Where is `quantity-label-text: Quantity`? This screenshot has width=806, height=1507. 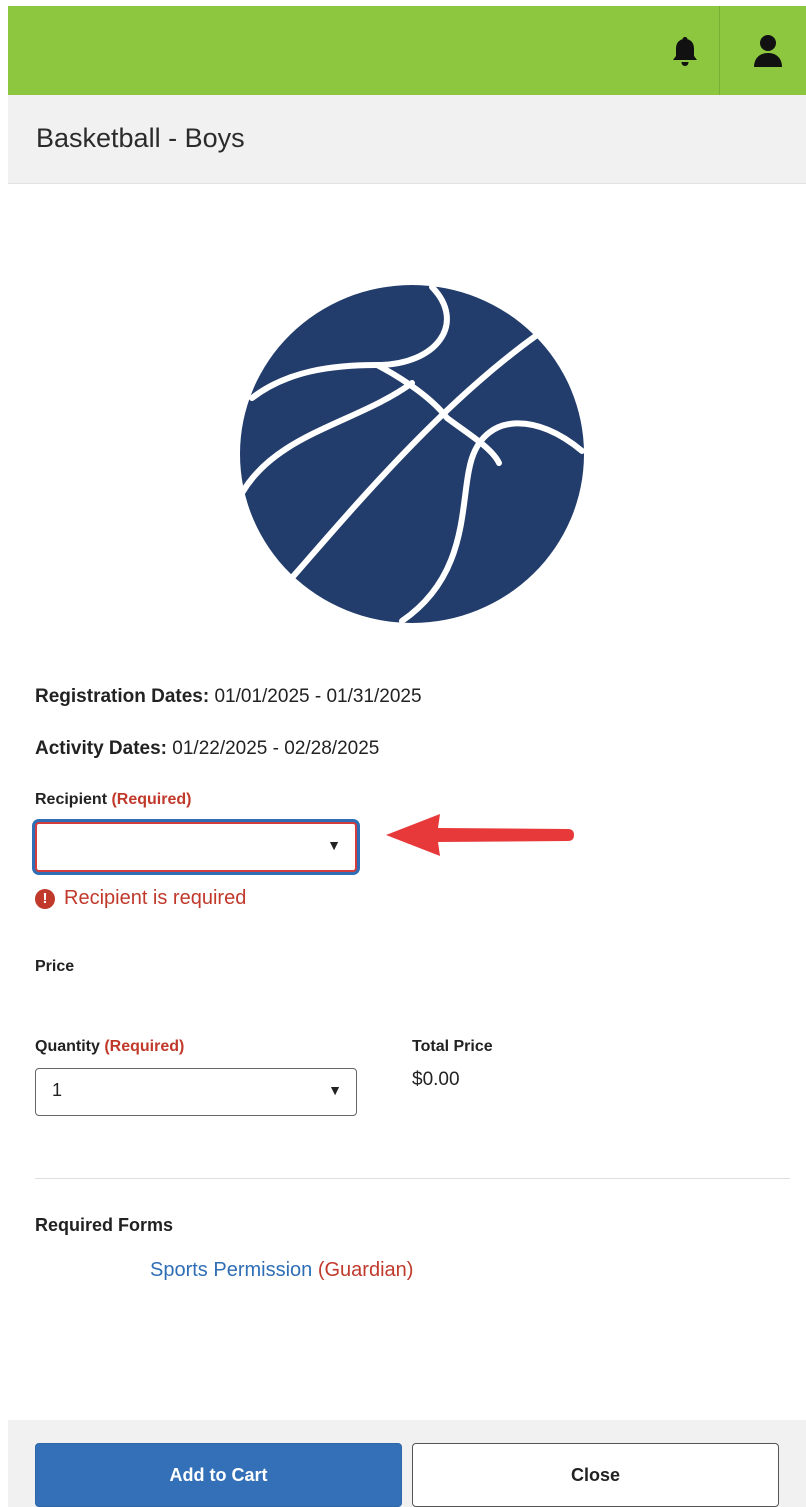 quantity-label-text: Quantity is located at coordinates (67, 1046).